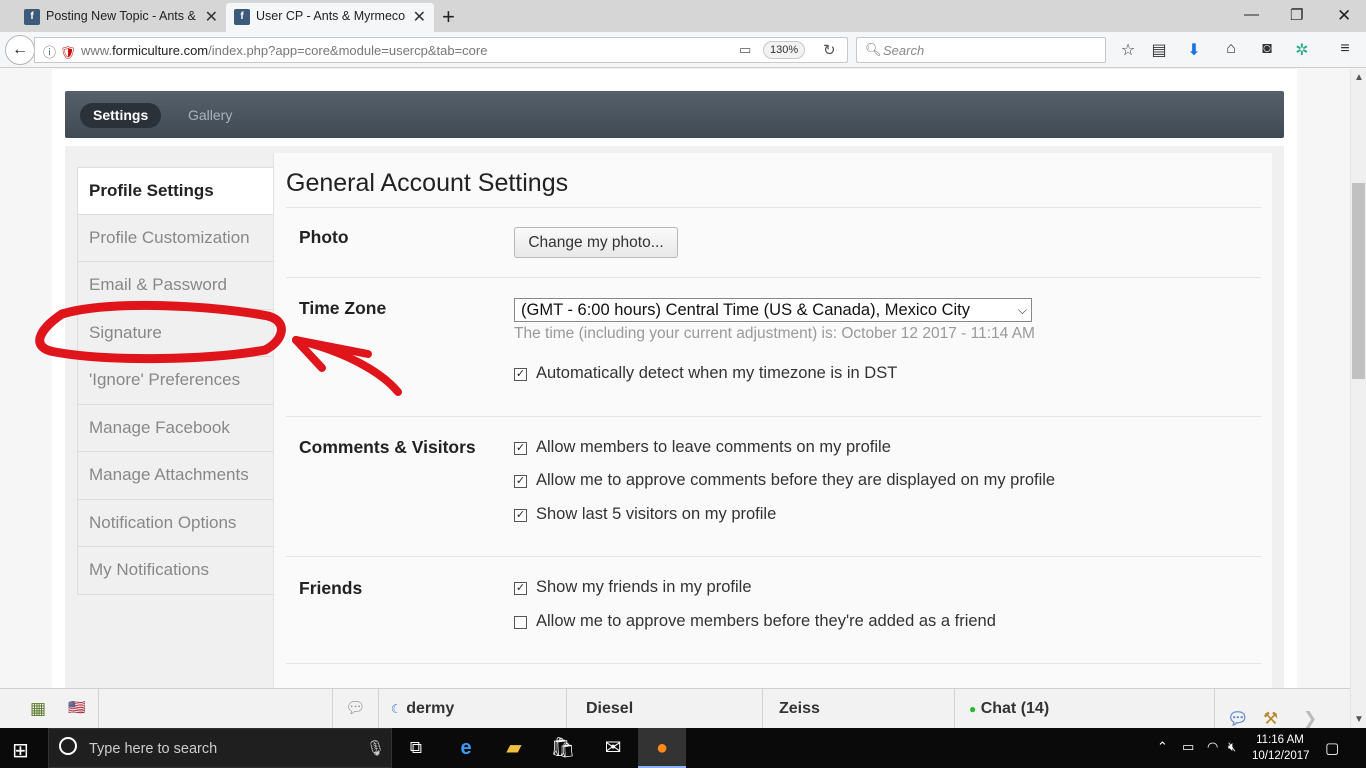 The width and height of the screenshot is (1366, 768). What do you see at coordinates (1358, 398) in the screenshot?
I see `page-scrollbar: ▲ ▼` at bounding box center [1358, 398].